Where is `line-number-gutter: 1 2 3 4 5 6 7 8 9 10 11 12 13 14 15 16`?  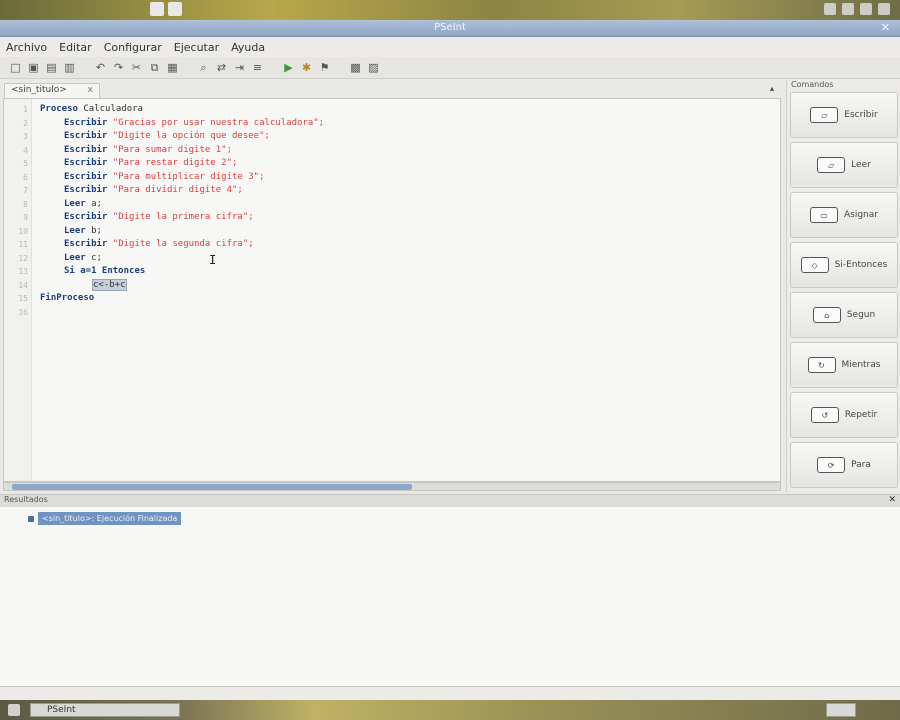 line-number-gutter: 1 2 3 4 5 6 7 8 9 10 11 12 13 14 15 16 is located at coordinates (18, 290).